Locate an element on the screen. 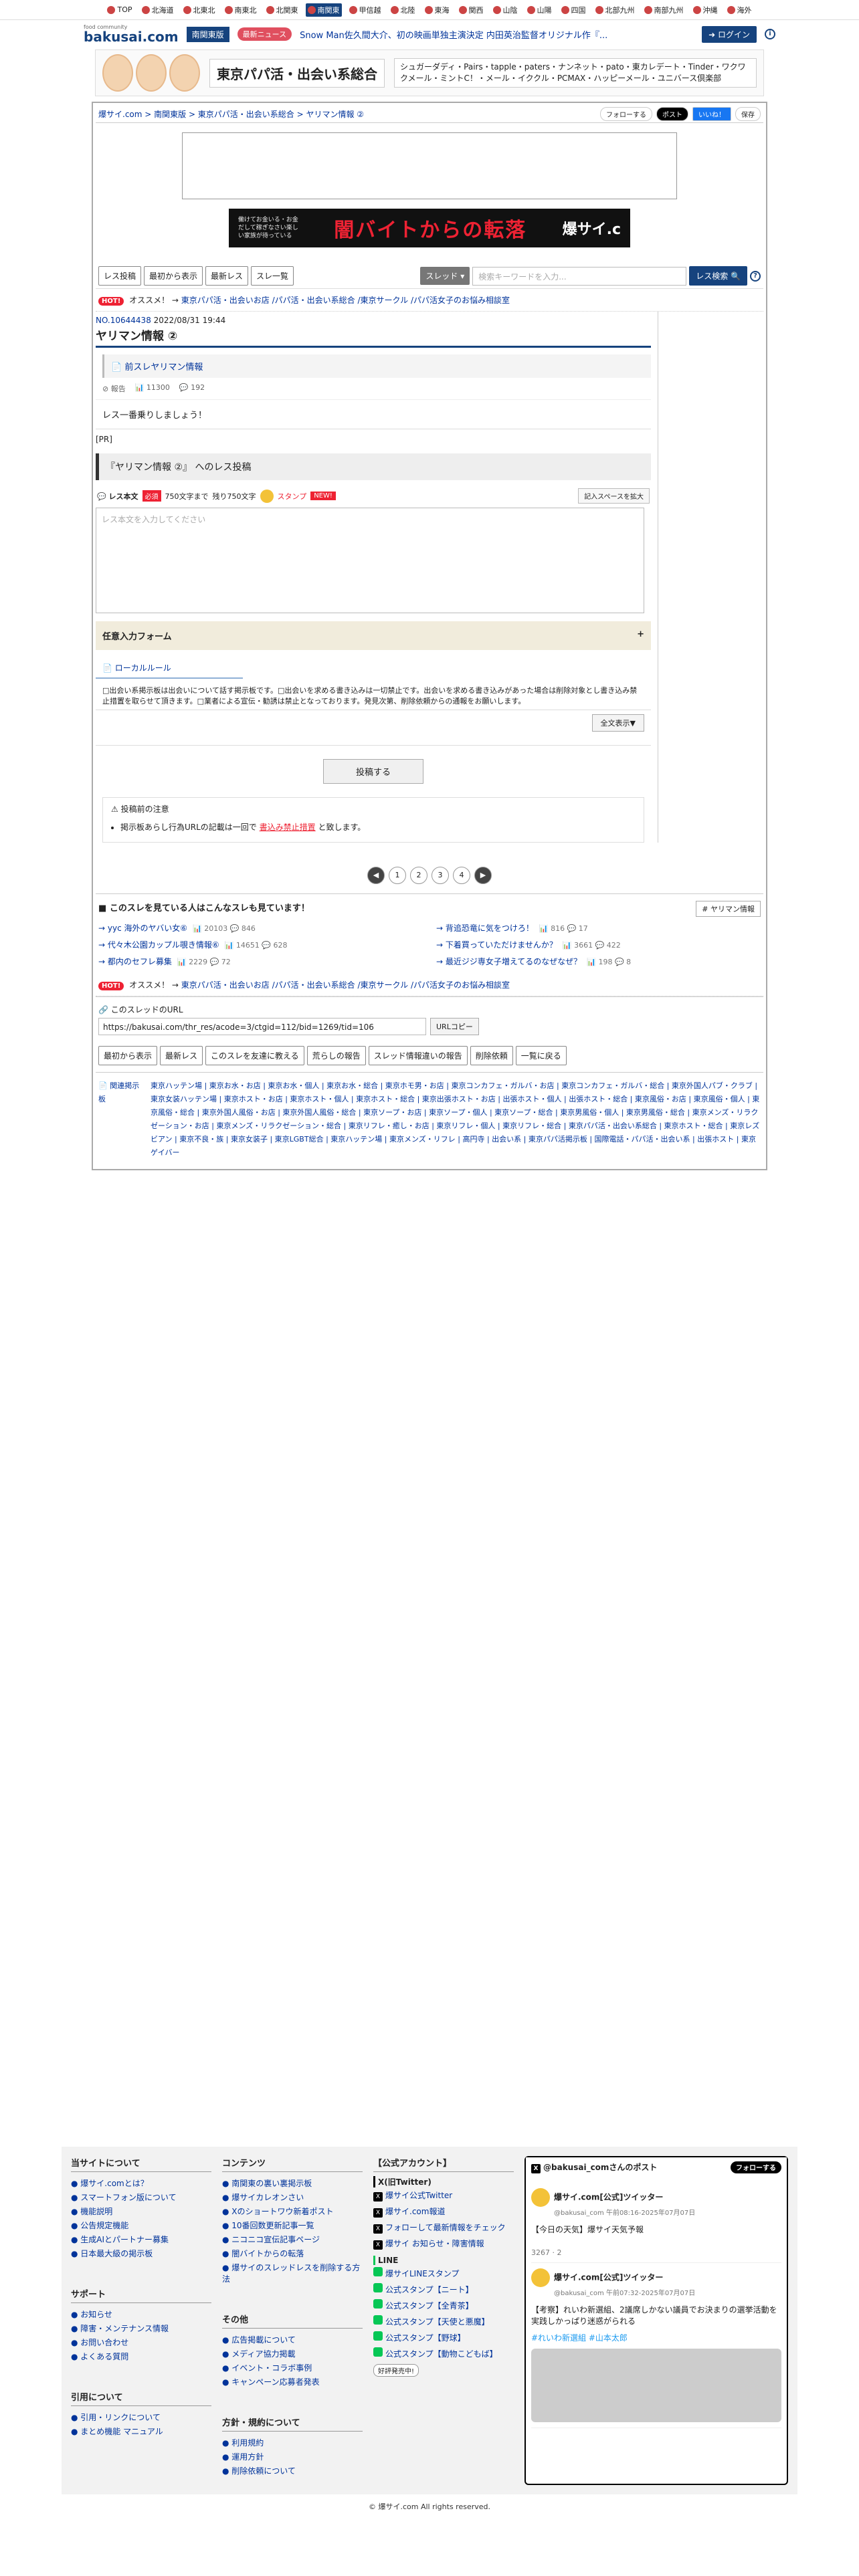 The image size is (859, 2576). footer-link: ● 生成AIとパートナー募集 is located at coordinates (141, 2239).